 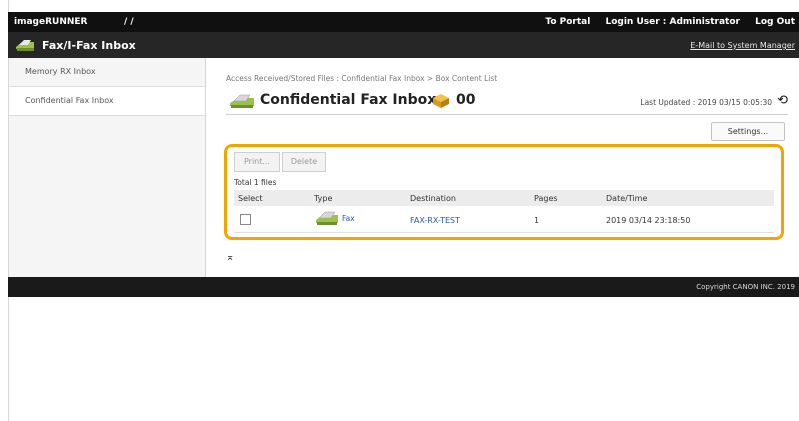 I want to click on pager-first-icon: ⌅, so click(x=230, y=257).